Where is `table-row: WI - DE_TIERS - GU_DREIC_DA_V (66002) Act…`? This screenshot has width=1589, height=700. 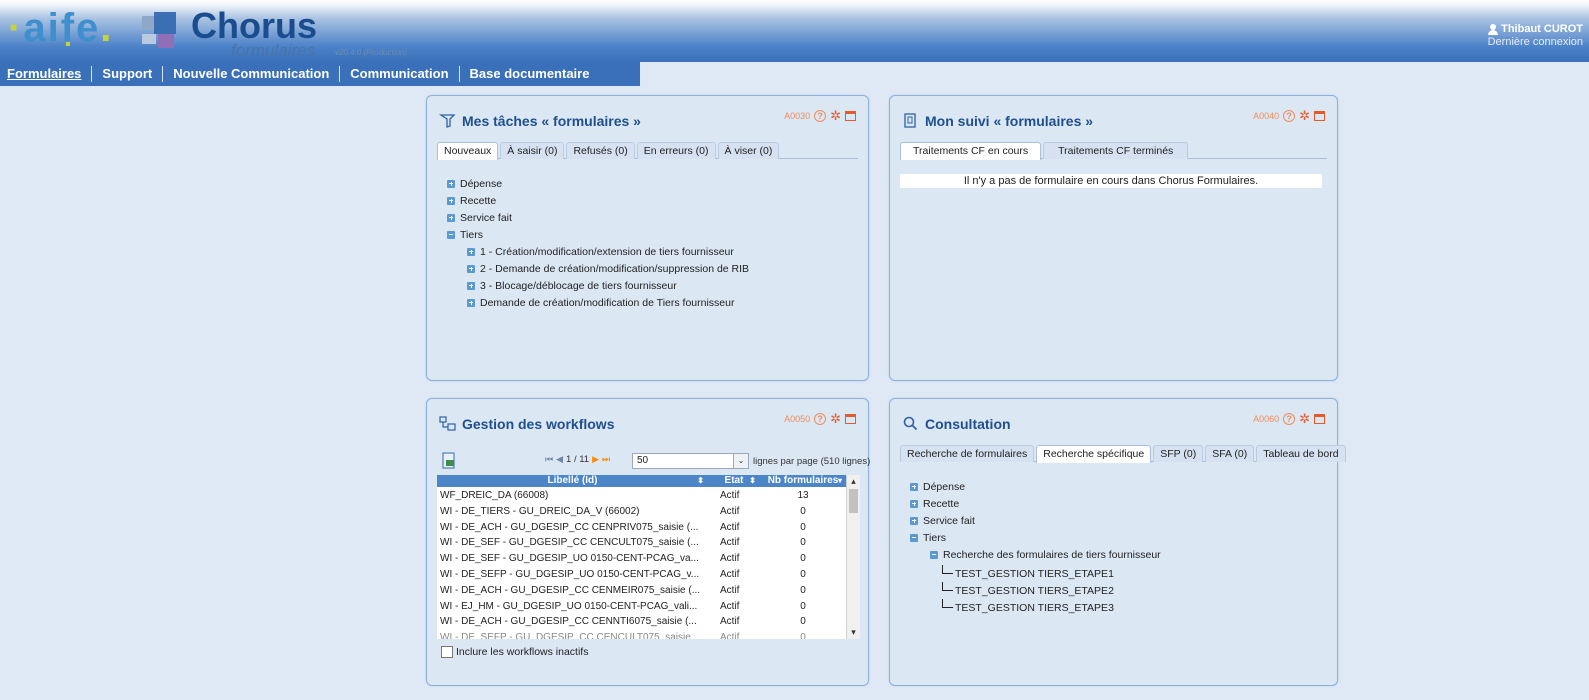
table-row: WI - DE_TIERS - GU_DREIC_DA_V (66002) Act… is located at coordinates (641, 512).